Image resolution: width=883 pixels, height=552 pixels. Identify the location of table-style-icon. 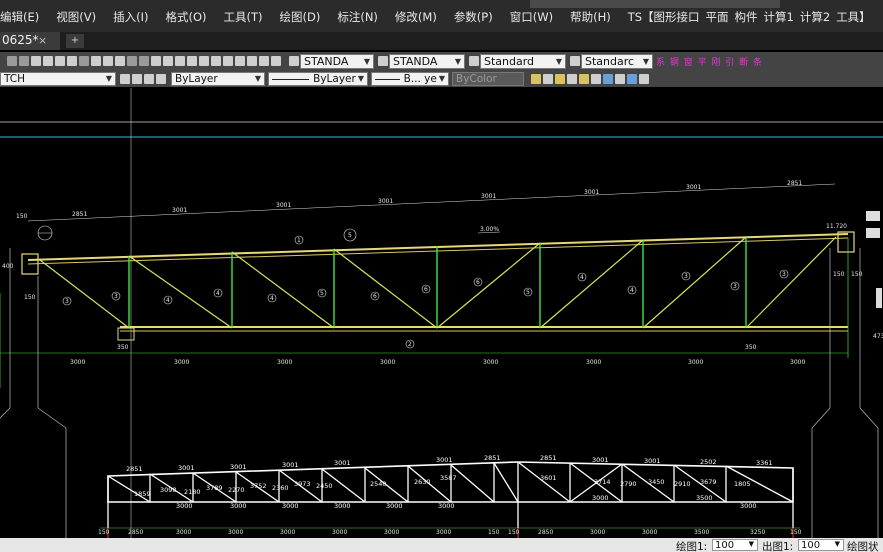
(474, 61).